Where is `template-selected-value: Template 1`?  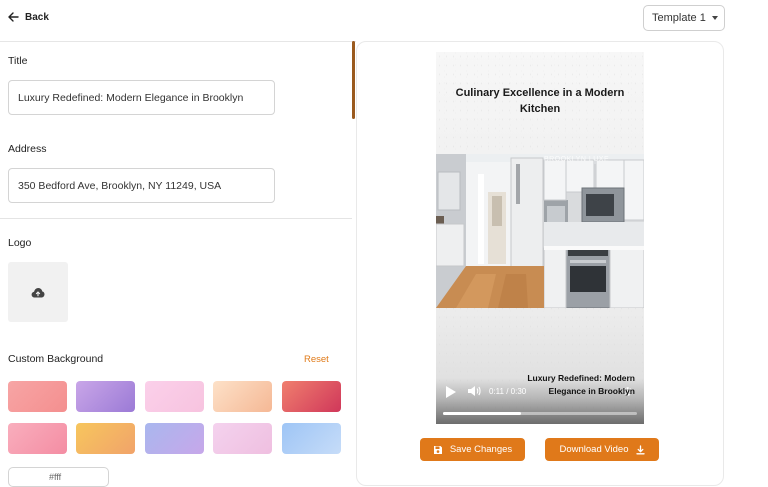
template-selected-value: Template 1 is located at coordinates (679, 18).